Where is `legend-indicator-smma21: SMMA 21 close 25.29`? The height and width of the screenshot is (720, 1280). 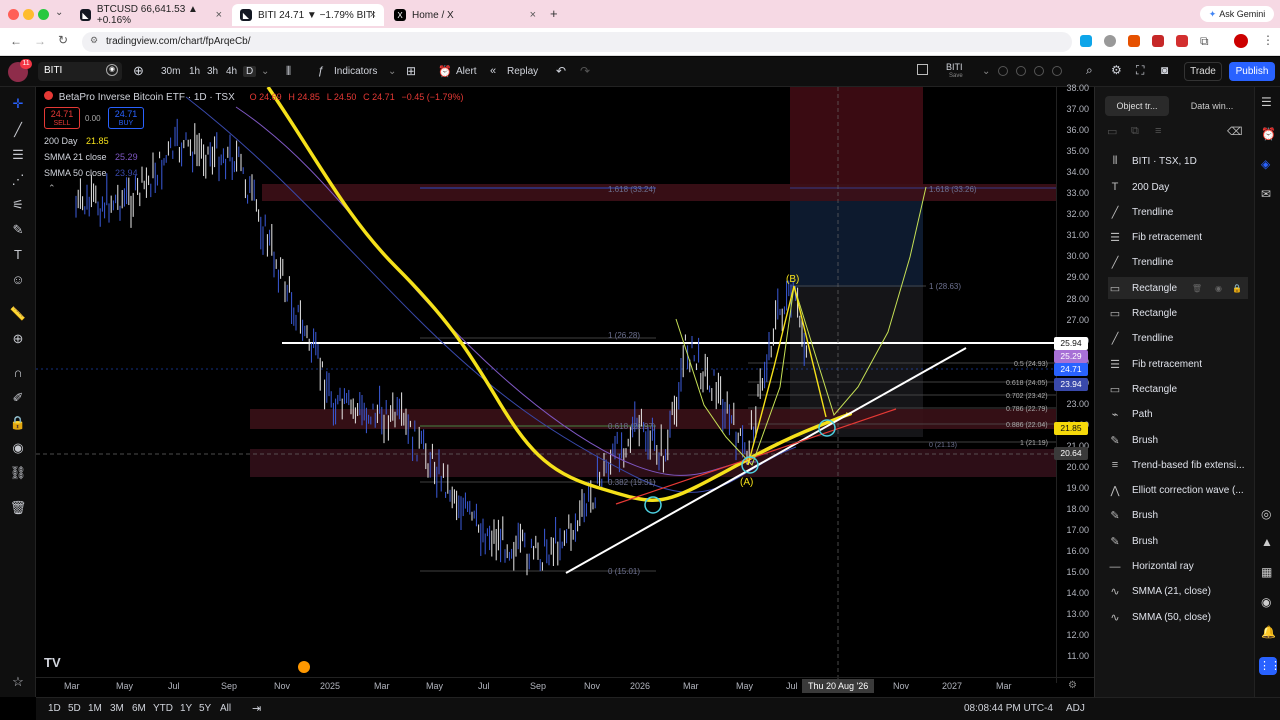
legend-indicator-smma21: SMMA 21 close 25.29 is located at coordinates (91, 157).